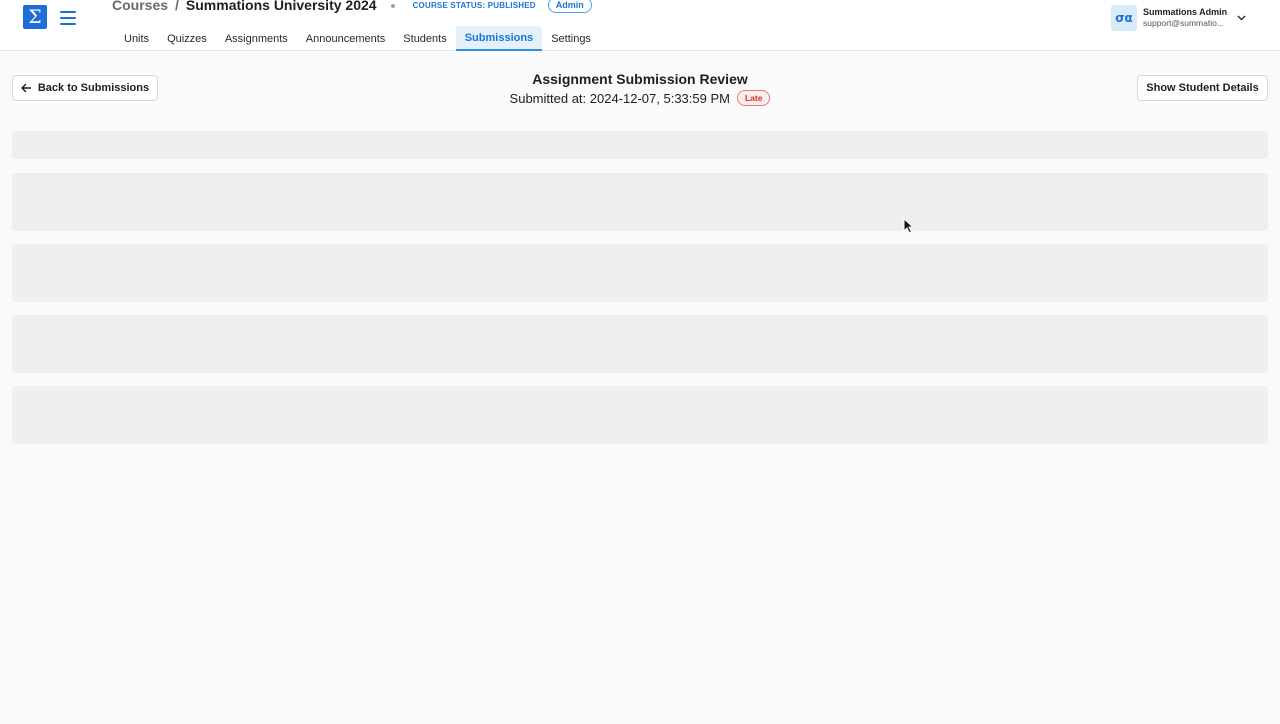 This screenshot has width=1280, height=724. What do you see at coordinates (908, 226) in the screenshot?
I see `mouse-cursor-icon` at bounding box center [908, 226].